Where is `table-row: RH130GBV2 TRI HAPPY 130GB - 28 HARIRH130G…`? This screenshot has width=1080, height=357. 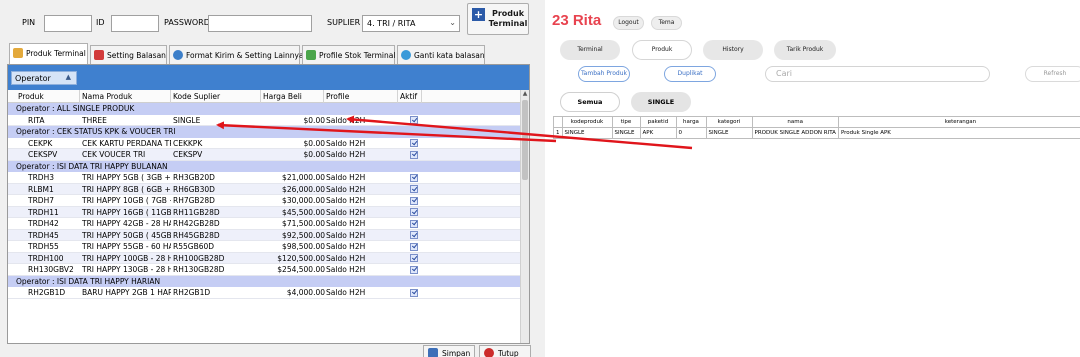 table-row: RH130GBV2 TRI HAPPY 130GB - 28 HARIRH130G… is located at coordinates (268, 270).